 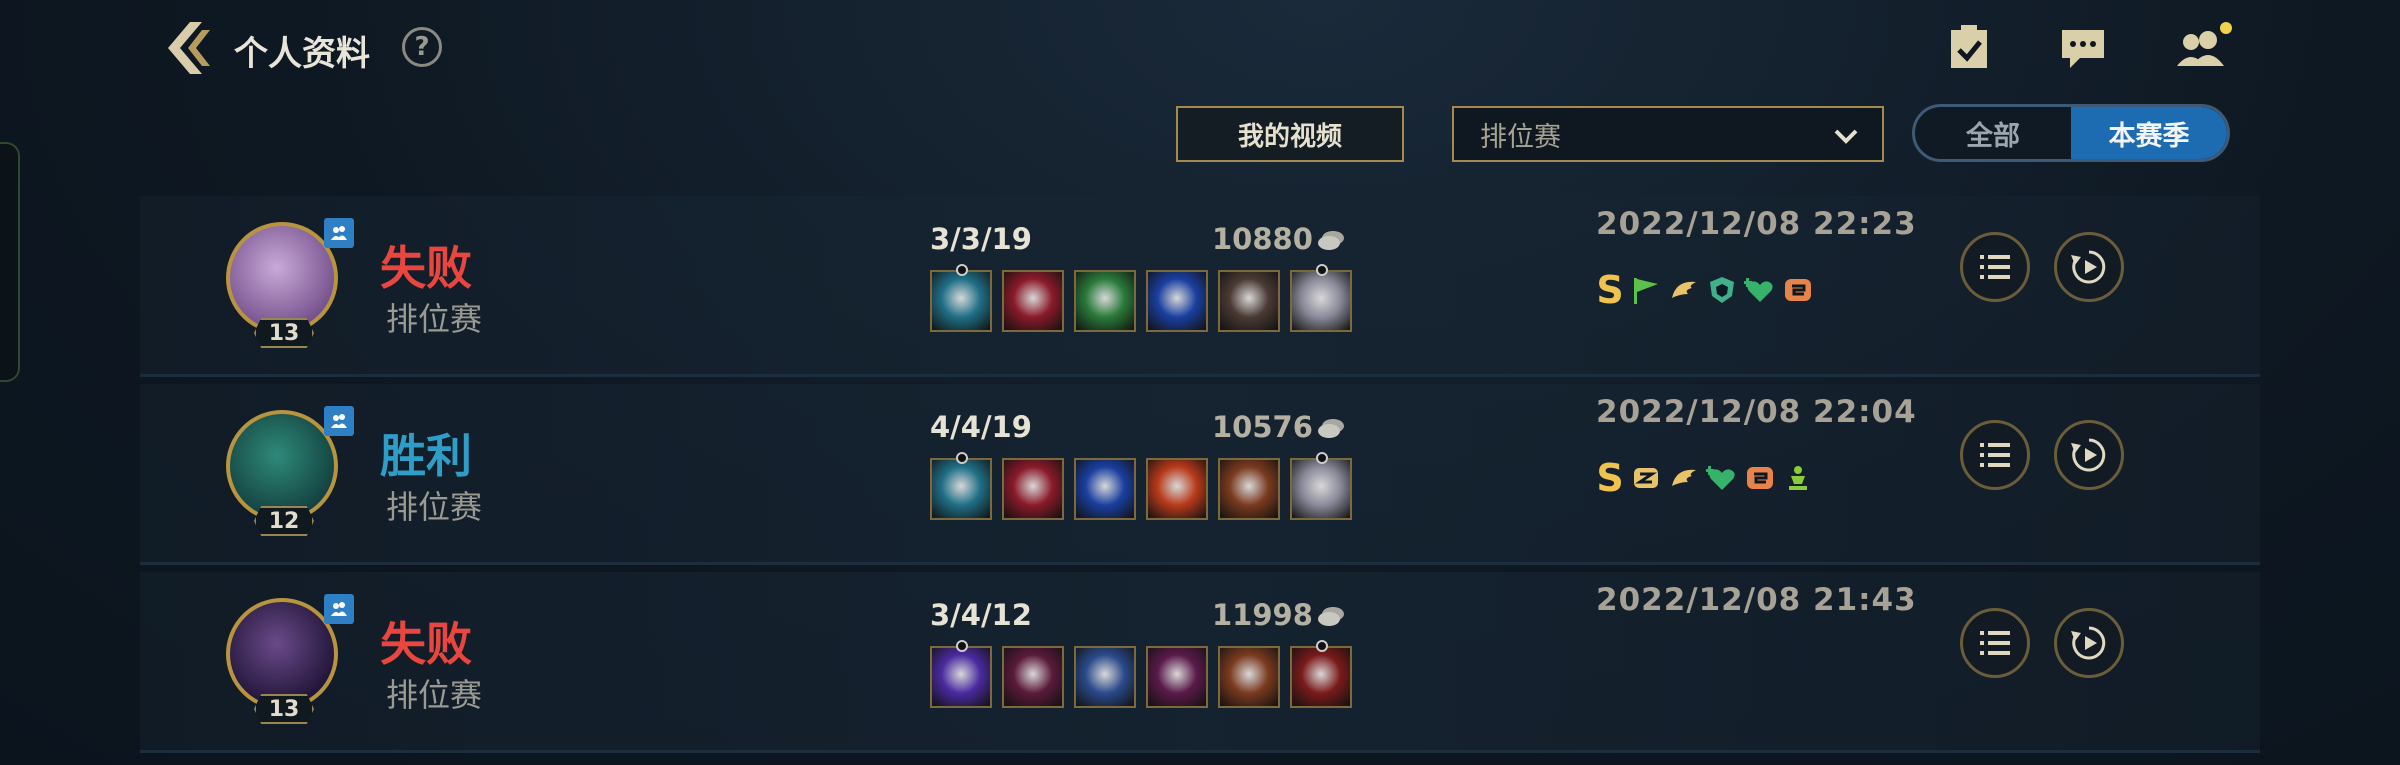 I want to click on back-arrow-icon, so click(x=189, y=48).